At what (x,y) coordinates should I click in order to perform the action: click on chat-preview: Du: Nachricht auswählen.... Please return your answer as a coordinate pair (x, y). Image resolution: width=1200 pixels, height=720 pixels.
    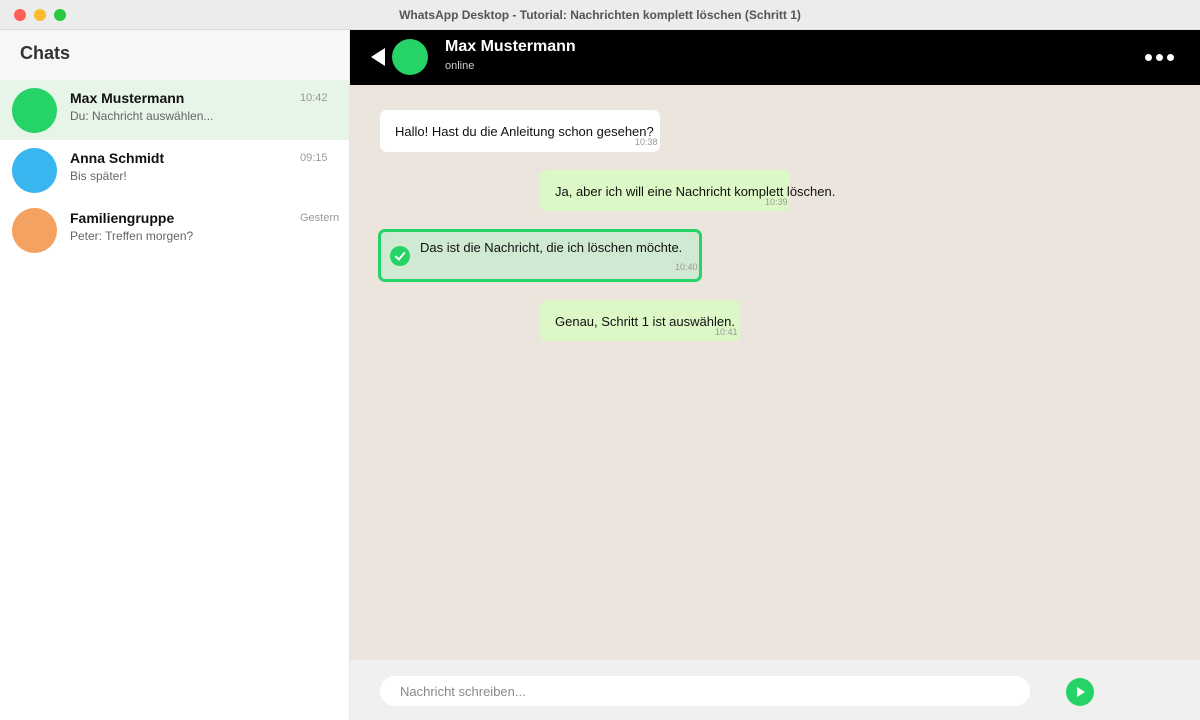
    Looking at the image, I should click on (142, 116).